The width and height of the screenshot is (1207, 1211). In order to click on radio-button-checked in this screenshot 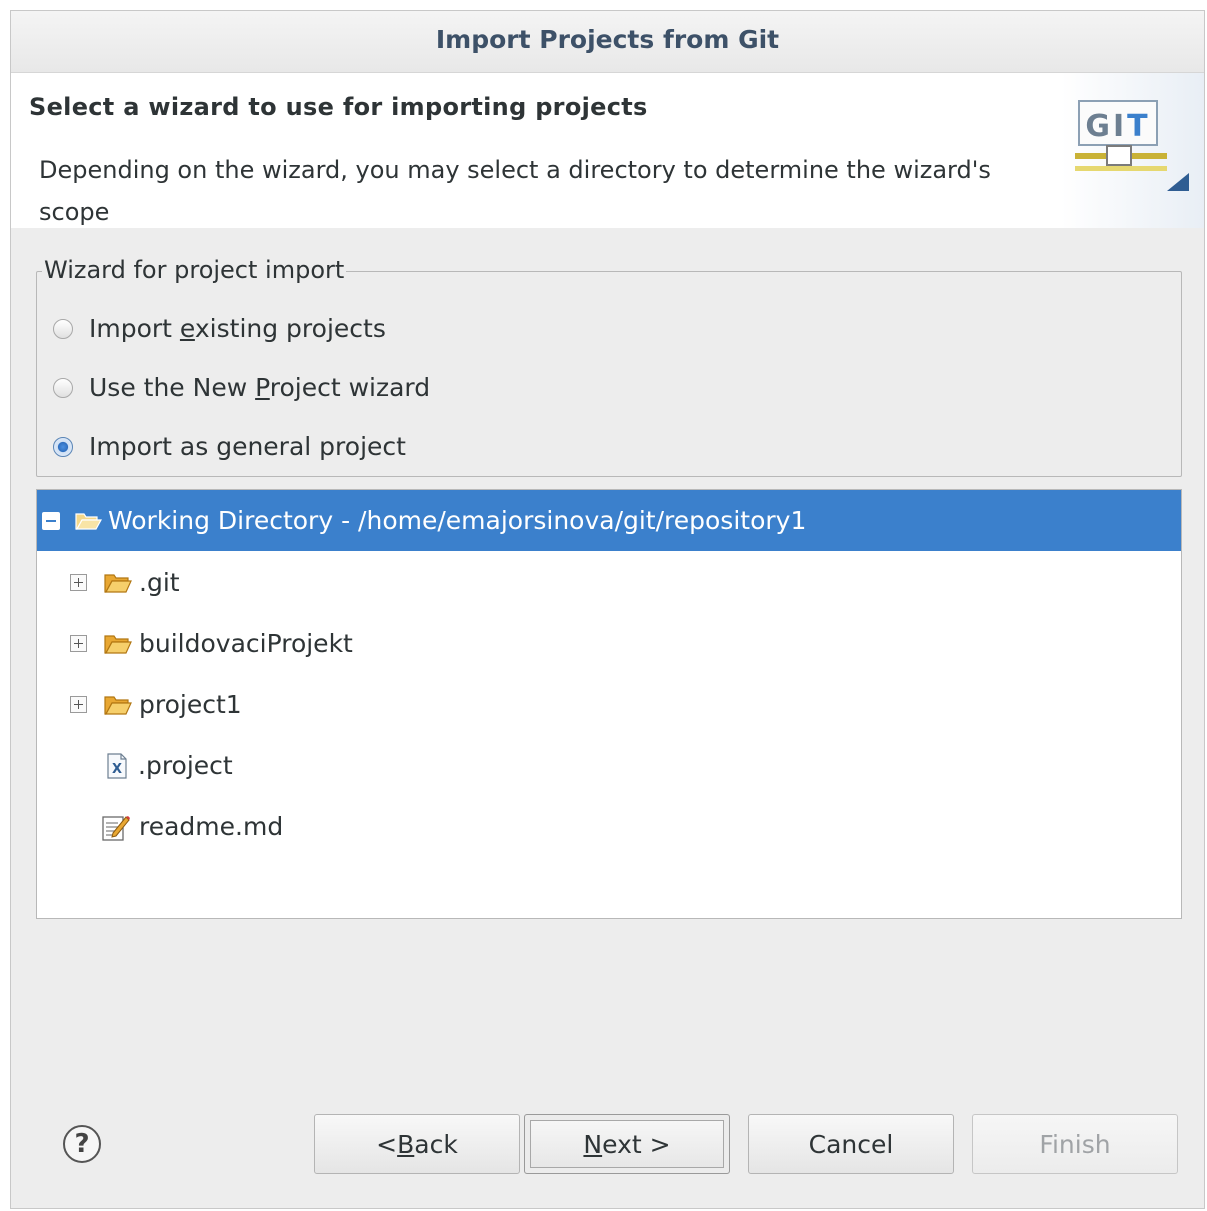, I will do `click(63, 446)`.